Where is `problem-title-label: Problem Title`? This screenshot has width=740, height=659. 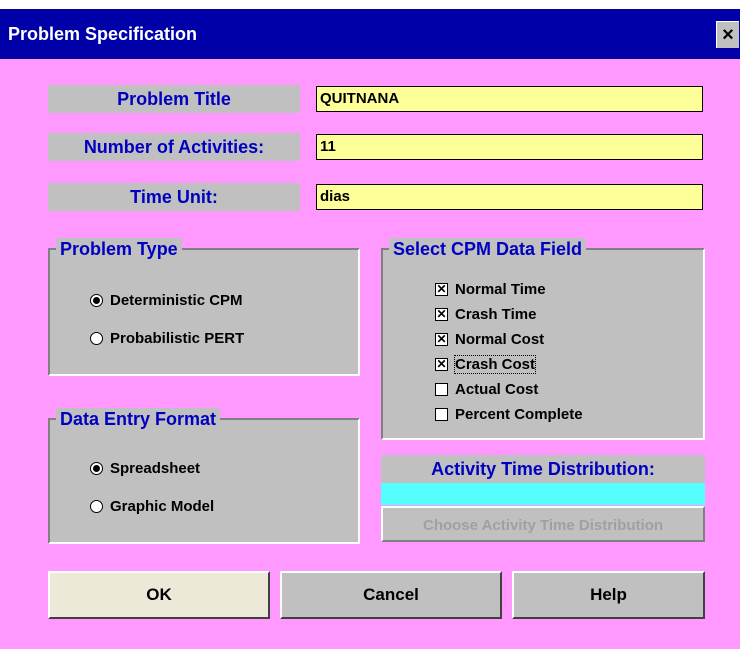 problem-title-label: Problem Title is located at coordinates (174, 99).